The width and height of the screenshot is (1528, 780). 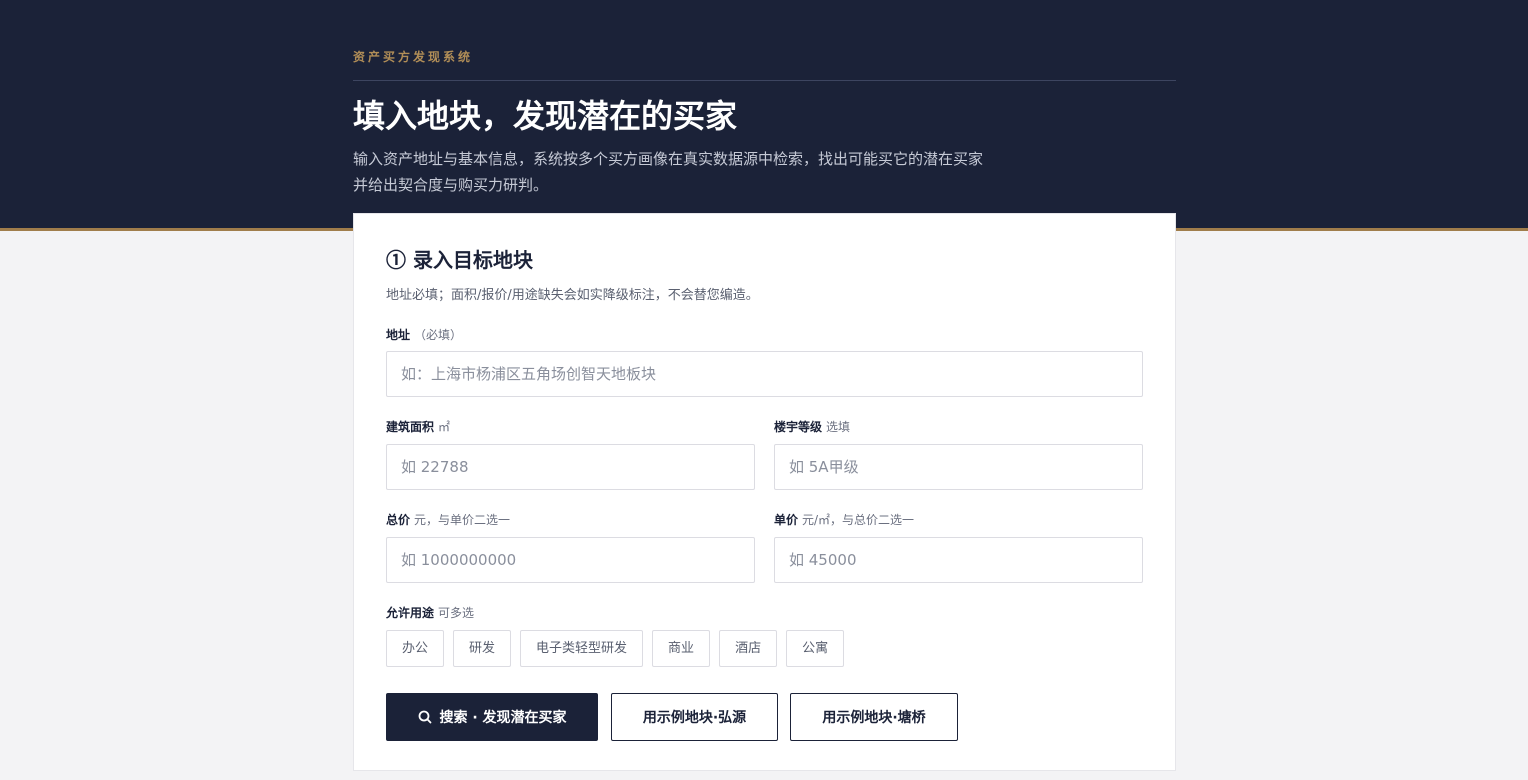 What do you see at coordinates (410, 427) in the screenshot?
I see `area-label-text: 建筑面积` at bounding box center [410, 427].